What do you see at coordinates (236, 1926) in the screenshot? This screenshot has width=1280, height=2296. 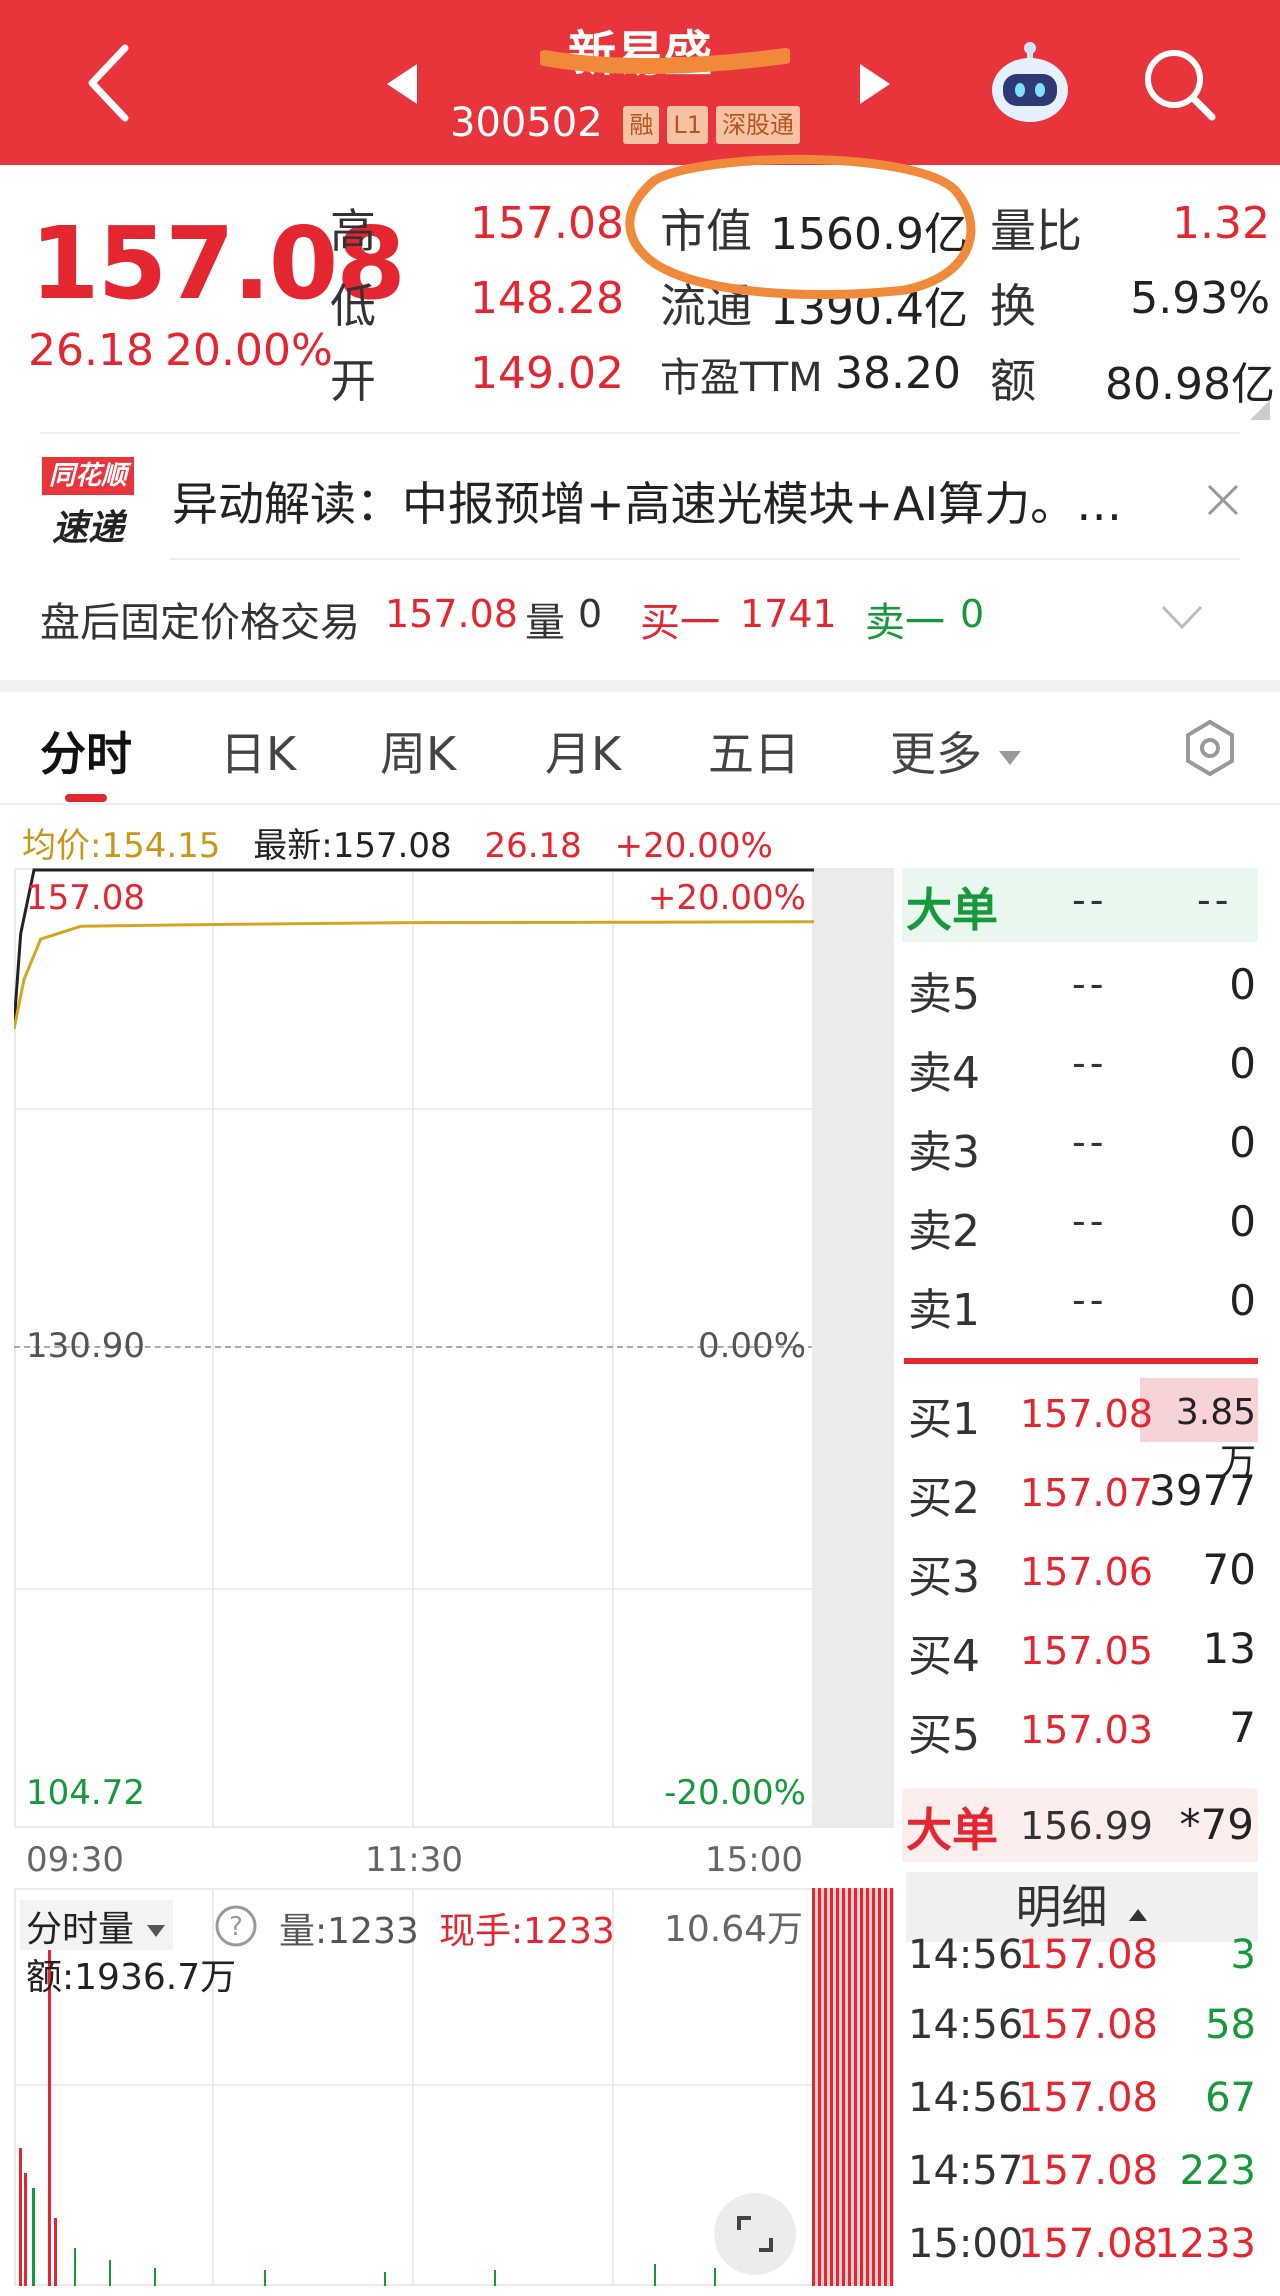 I see `help-icon: ?` at bounding box center [236, 1926].